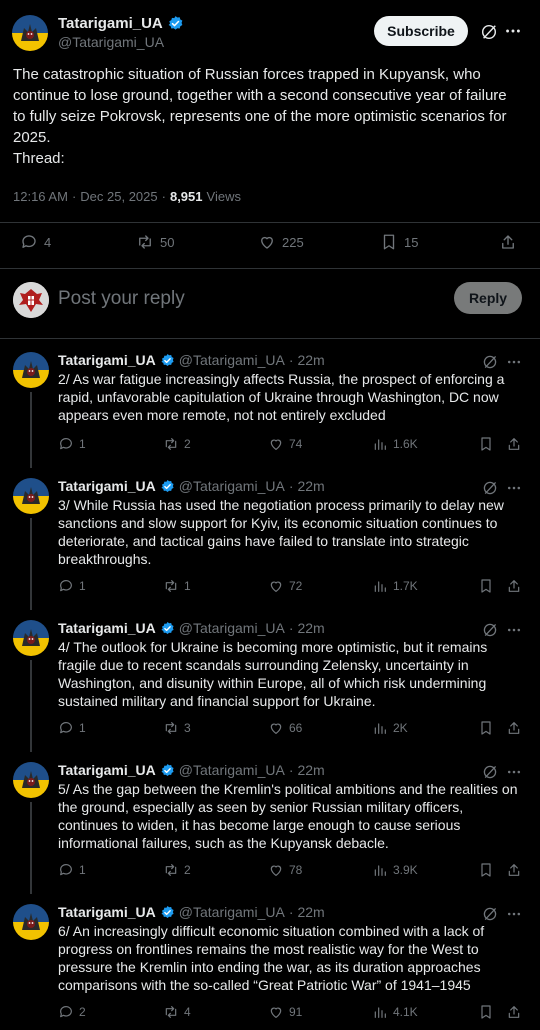 Image resolution: width=540 pixels, height=1030 pixels. I want to click on bookmark-action: 15, so click(399, 242).